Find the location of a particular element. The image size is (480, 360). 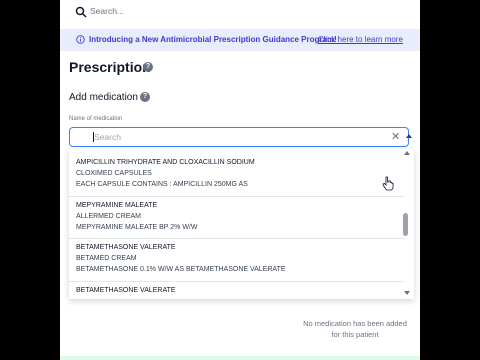

medication-search-combobox: ✕ is located at coordinates (240, 137).